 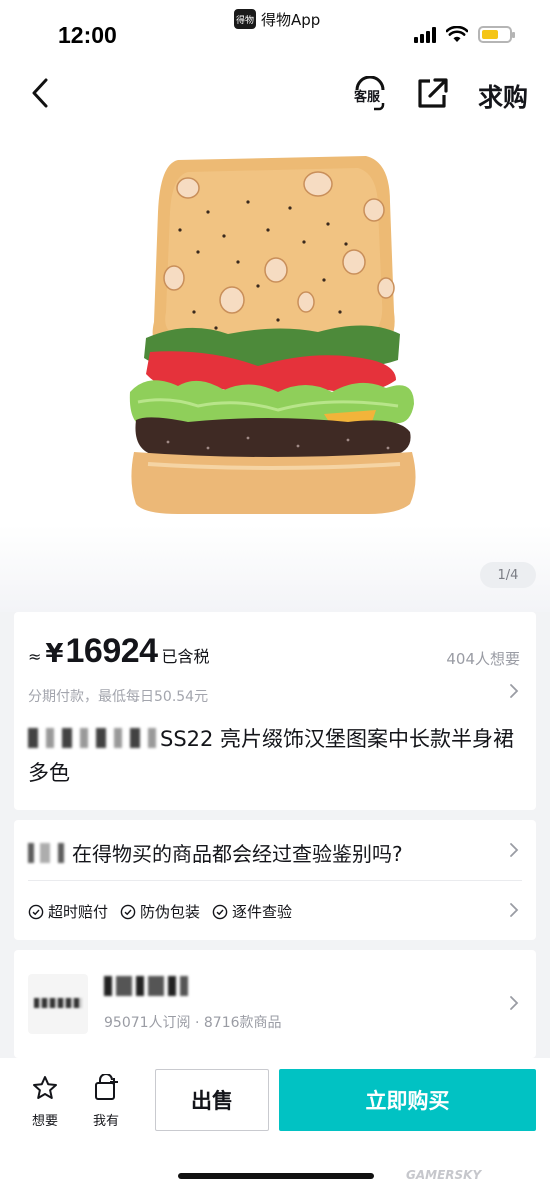 I want to click on shop-stats: 95071人订阅 · 8716款商品, so click(x=193, y=1023).